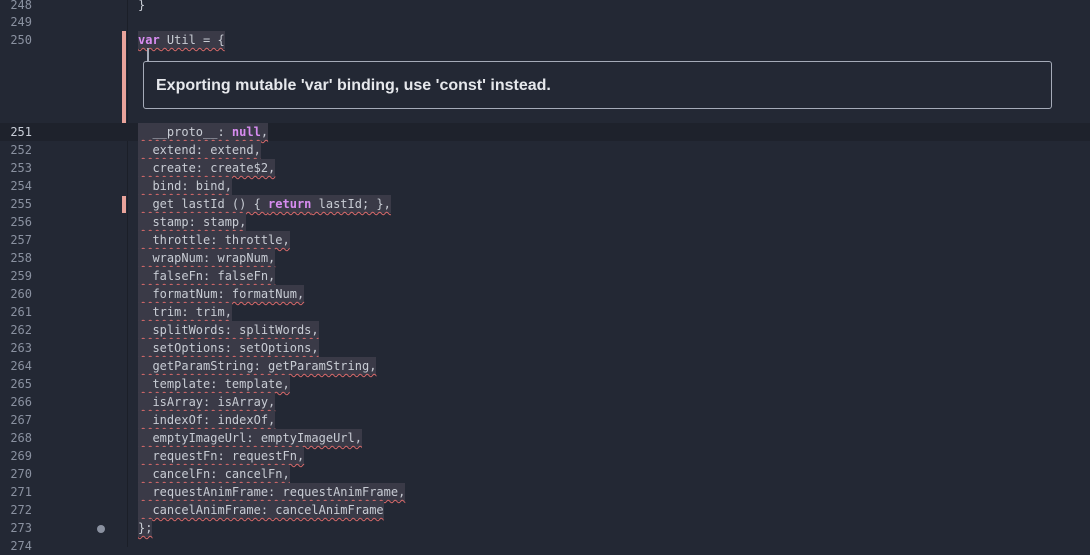 The width and height of the screenshot is (1090, 555). I want to click on code-line-258: 258 wrapNum: wrapNum,, so click(545, 258).